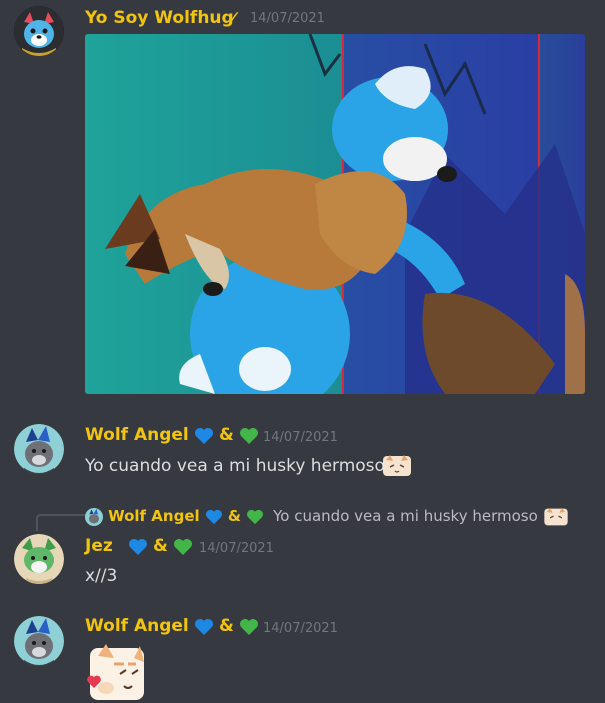  I want to click on reply-text: Yo cuando vea a mi husky hermoso, so click(405, 516).